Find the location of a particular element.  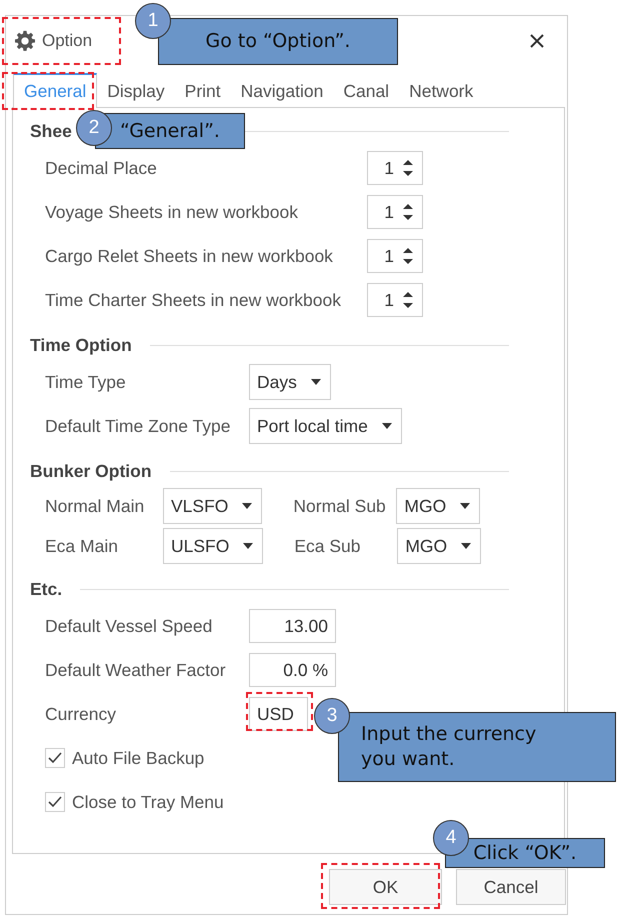

tab: Print is located at coordinates (202, 90).